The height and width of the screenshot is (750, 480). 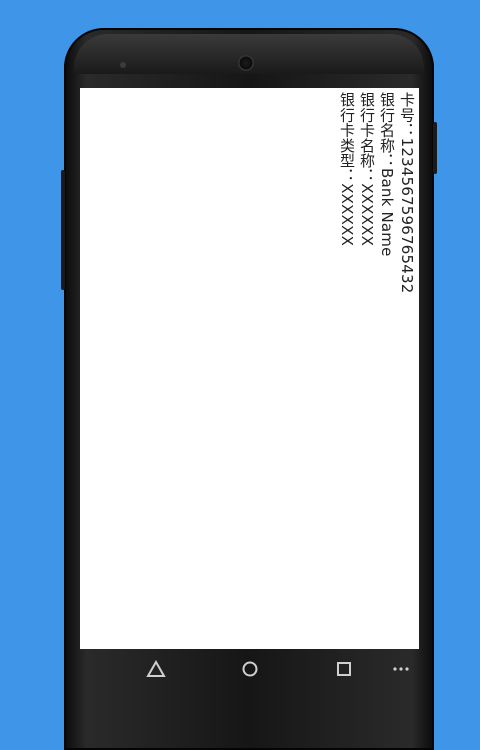 I want to click on recents-button, so click(x=344, y=669).